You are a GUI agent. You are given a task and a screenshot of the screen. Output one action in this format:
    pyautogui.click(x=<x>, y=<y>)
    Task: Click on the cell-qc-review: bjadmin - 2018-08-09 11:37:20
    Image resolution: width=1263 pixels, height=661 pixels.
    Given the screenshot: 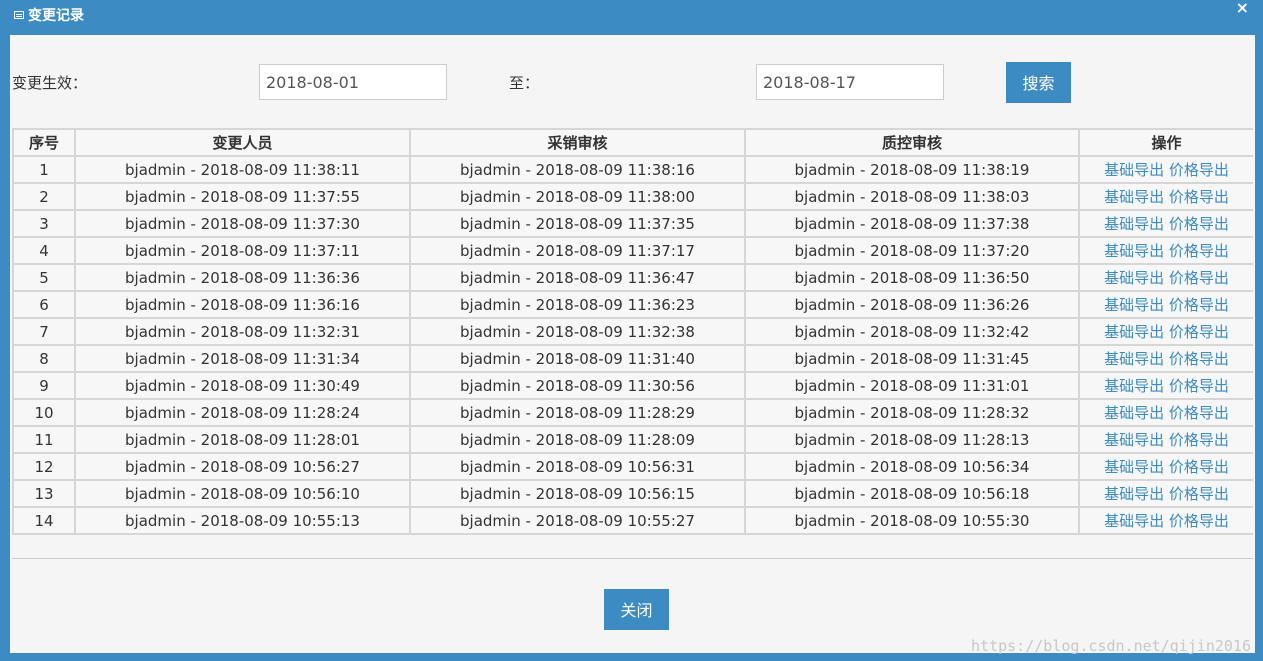 What is the action you would take?
    pyautogui.click(x=912, y=250)
    